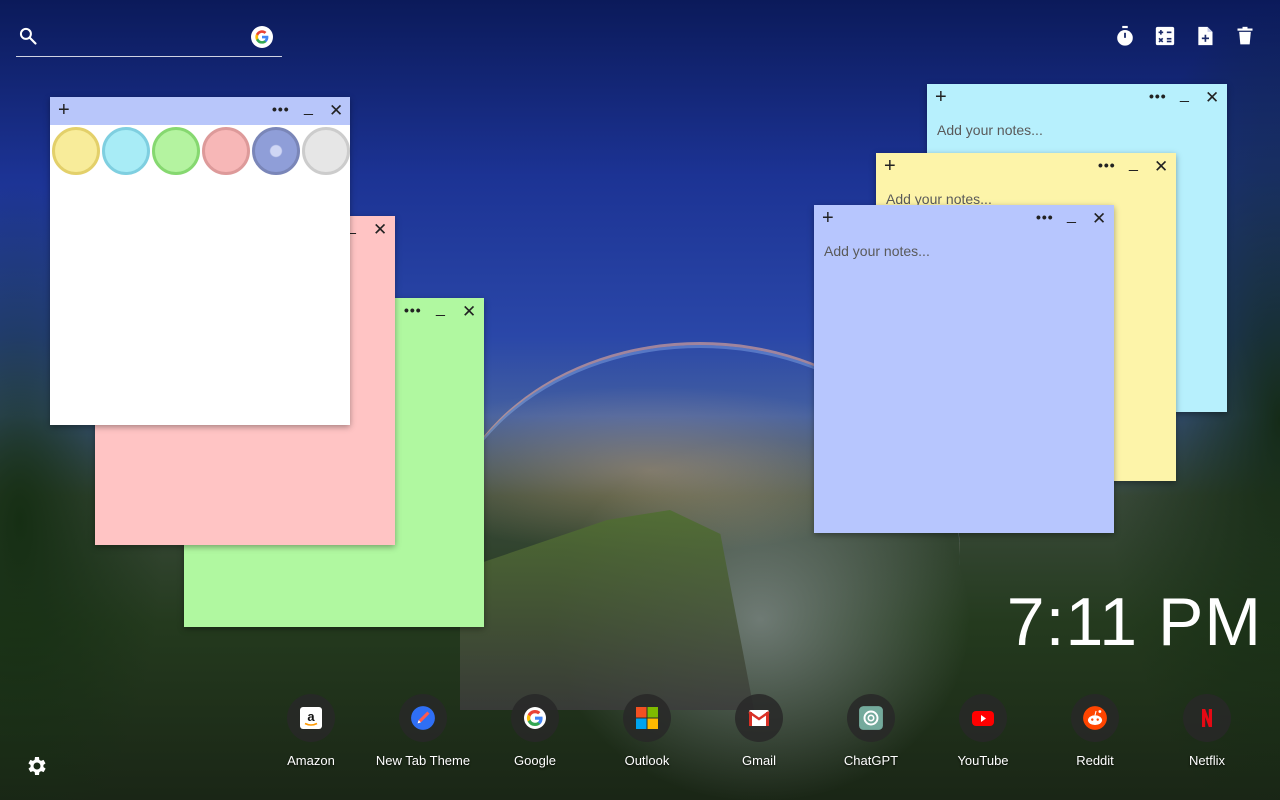  Describe the element at coordinates (1207, 718) in the screenshot. I see `netflix-icon` at that location.